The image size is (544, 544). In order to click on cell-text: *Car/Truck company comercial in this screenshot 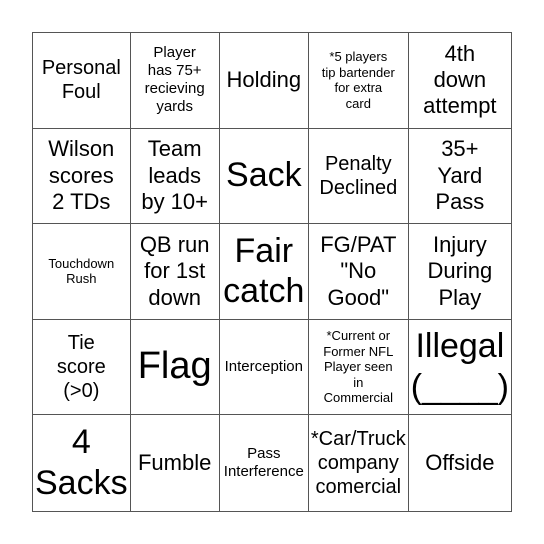, I will do `click(358, 463)`.